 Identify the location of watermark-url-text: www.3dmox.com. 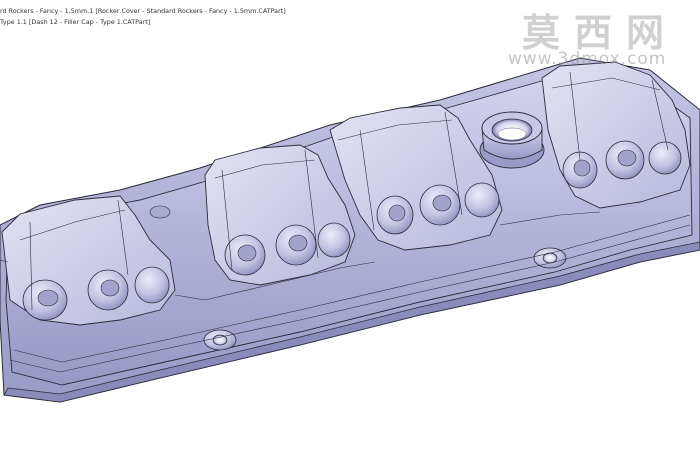
(587, 59).